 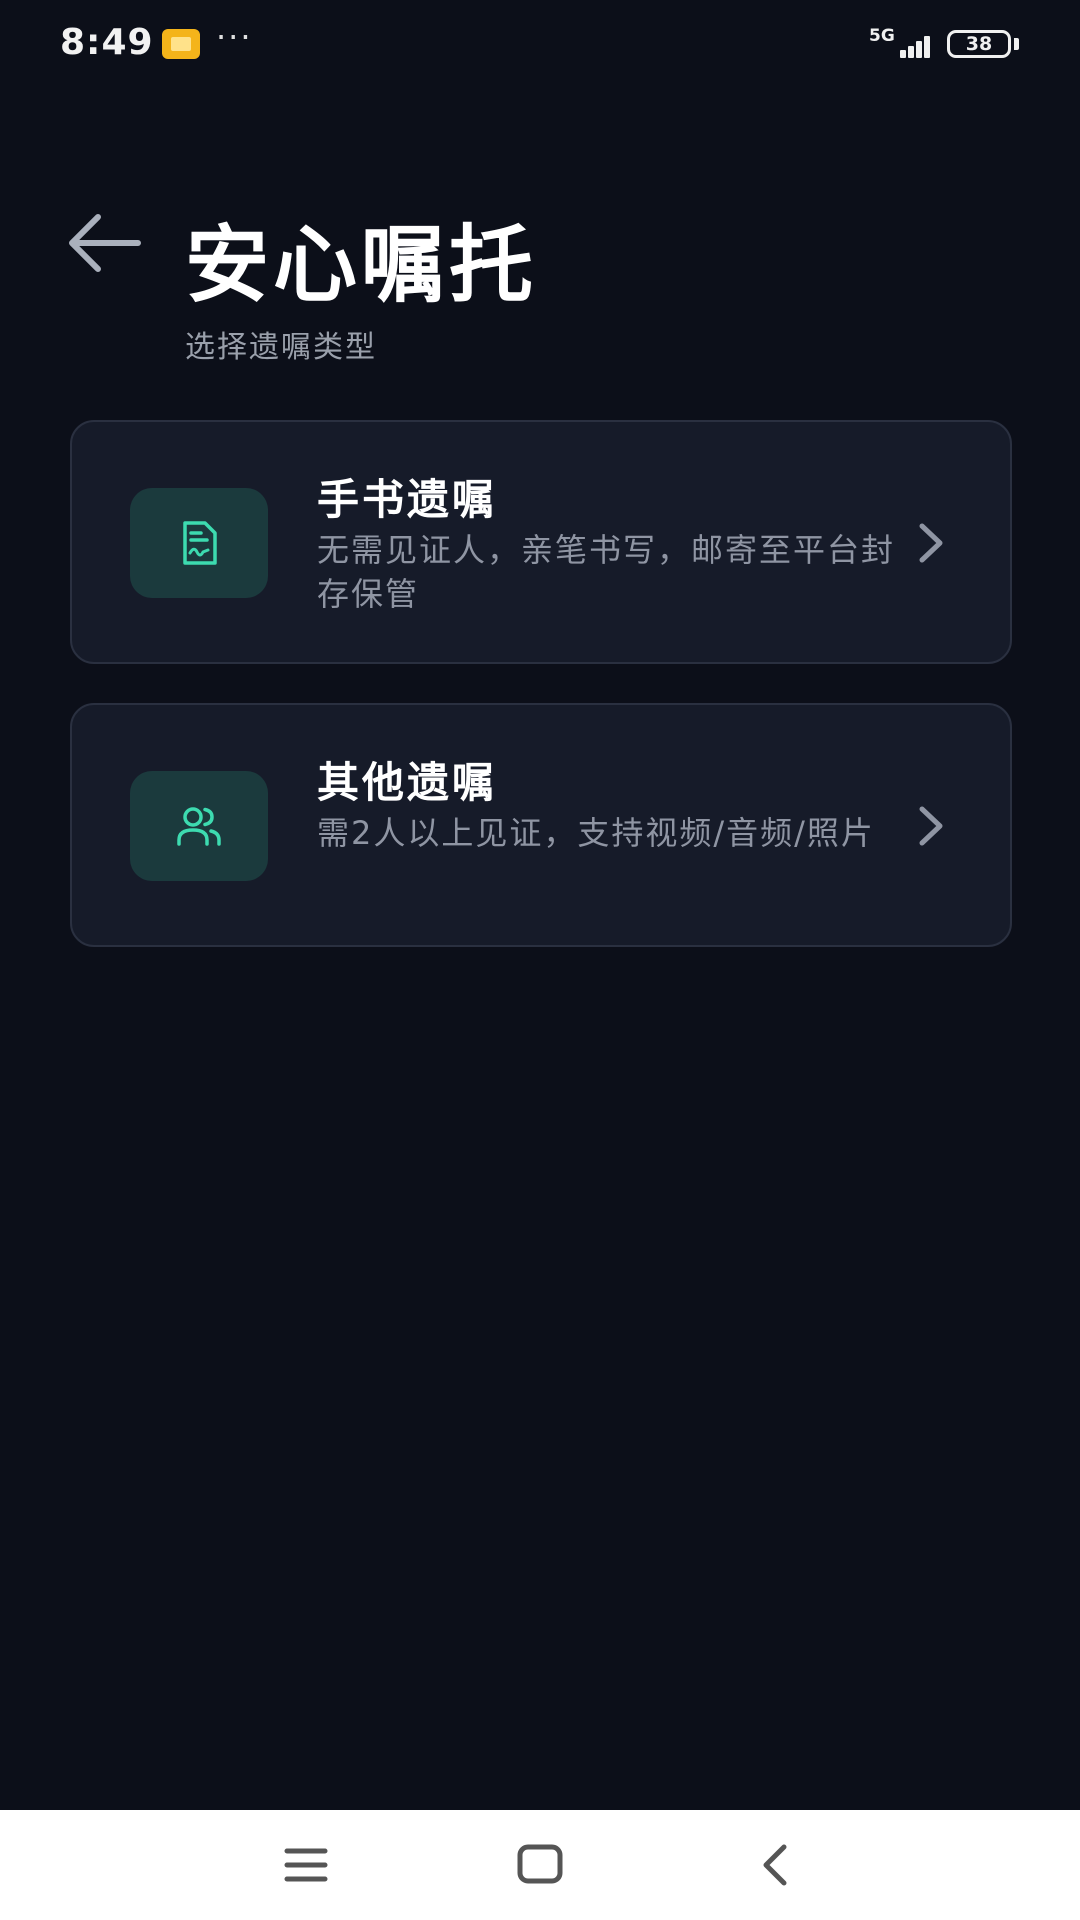 What do you see at coordinates (540, 45) in the screenshot?
I see `status-bar: 8:49 ··· 5G 38` at bounding box center [540, 45].